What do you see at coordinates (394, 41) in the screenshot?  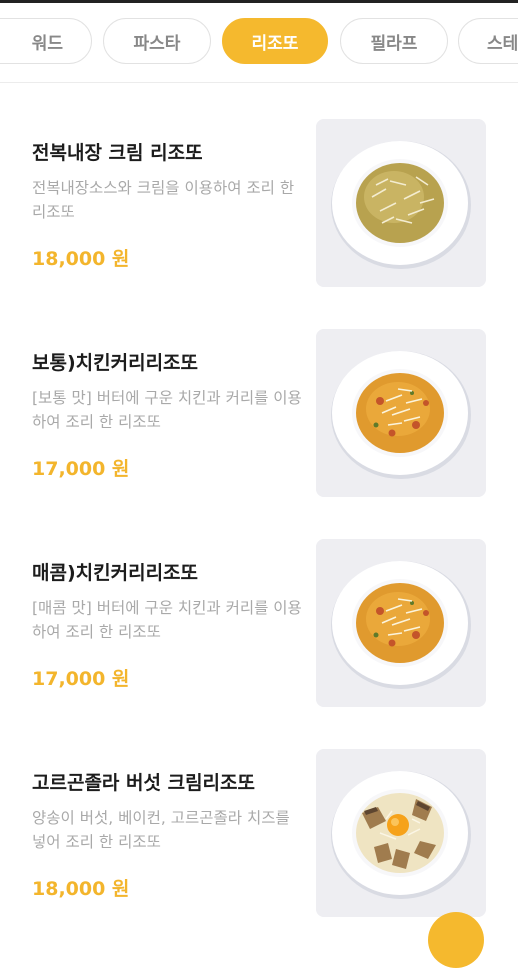 I see `tab-pilaf: 필라프` at bounding box center [394, 41].